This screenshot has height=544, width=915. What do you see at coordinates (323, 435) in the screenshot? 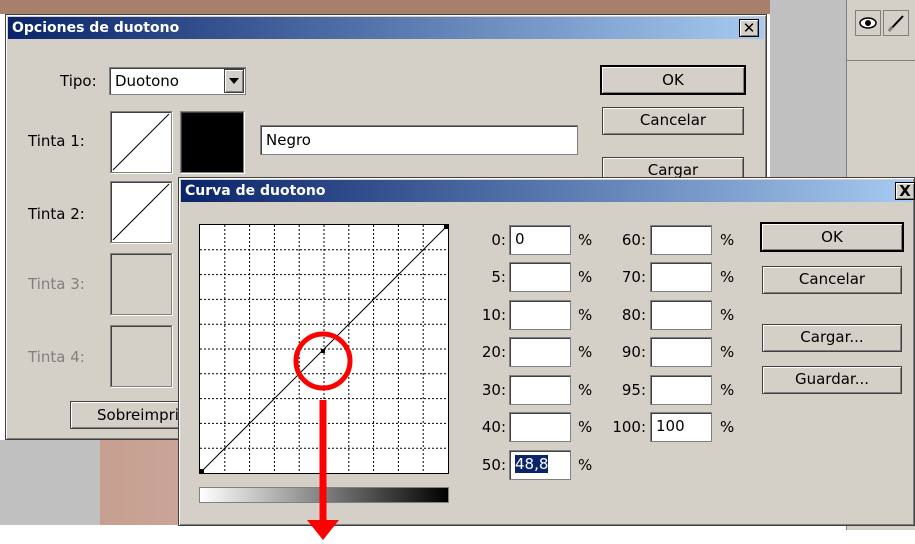
I see `annotation-overlay` at bounding box center [323, 435].